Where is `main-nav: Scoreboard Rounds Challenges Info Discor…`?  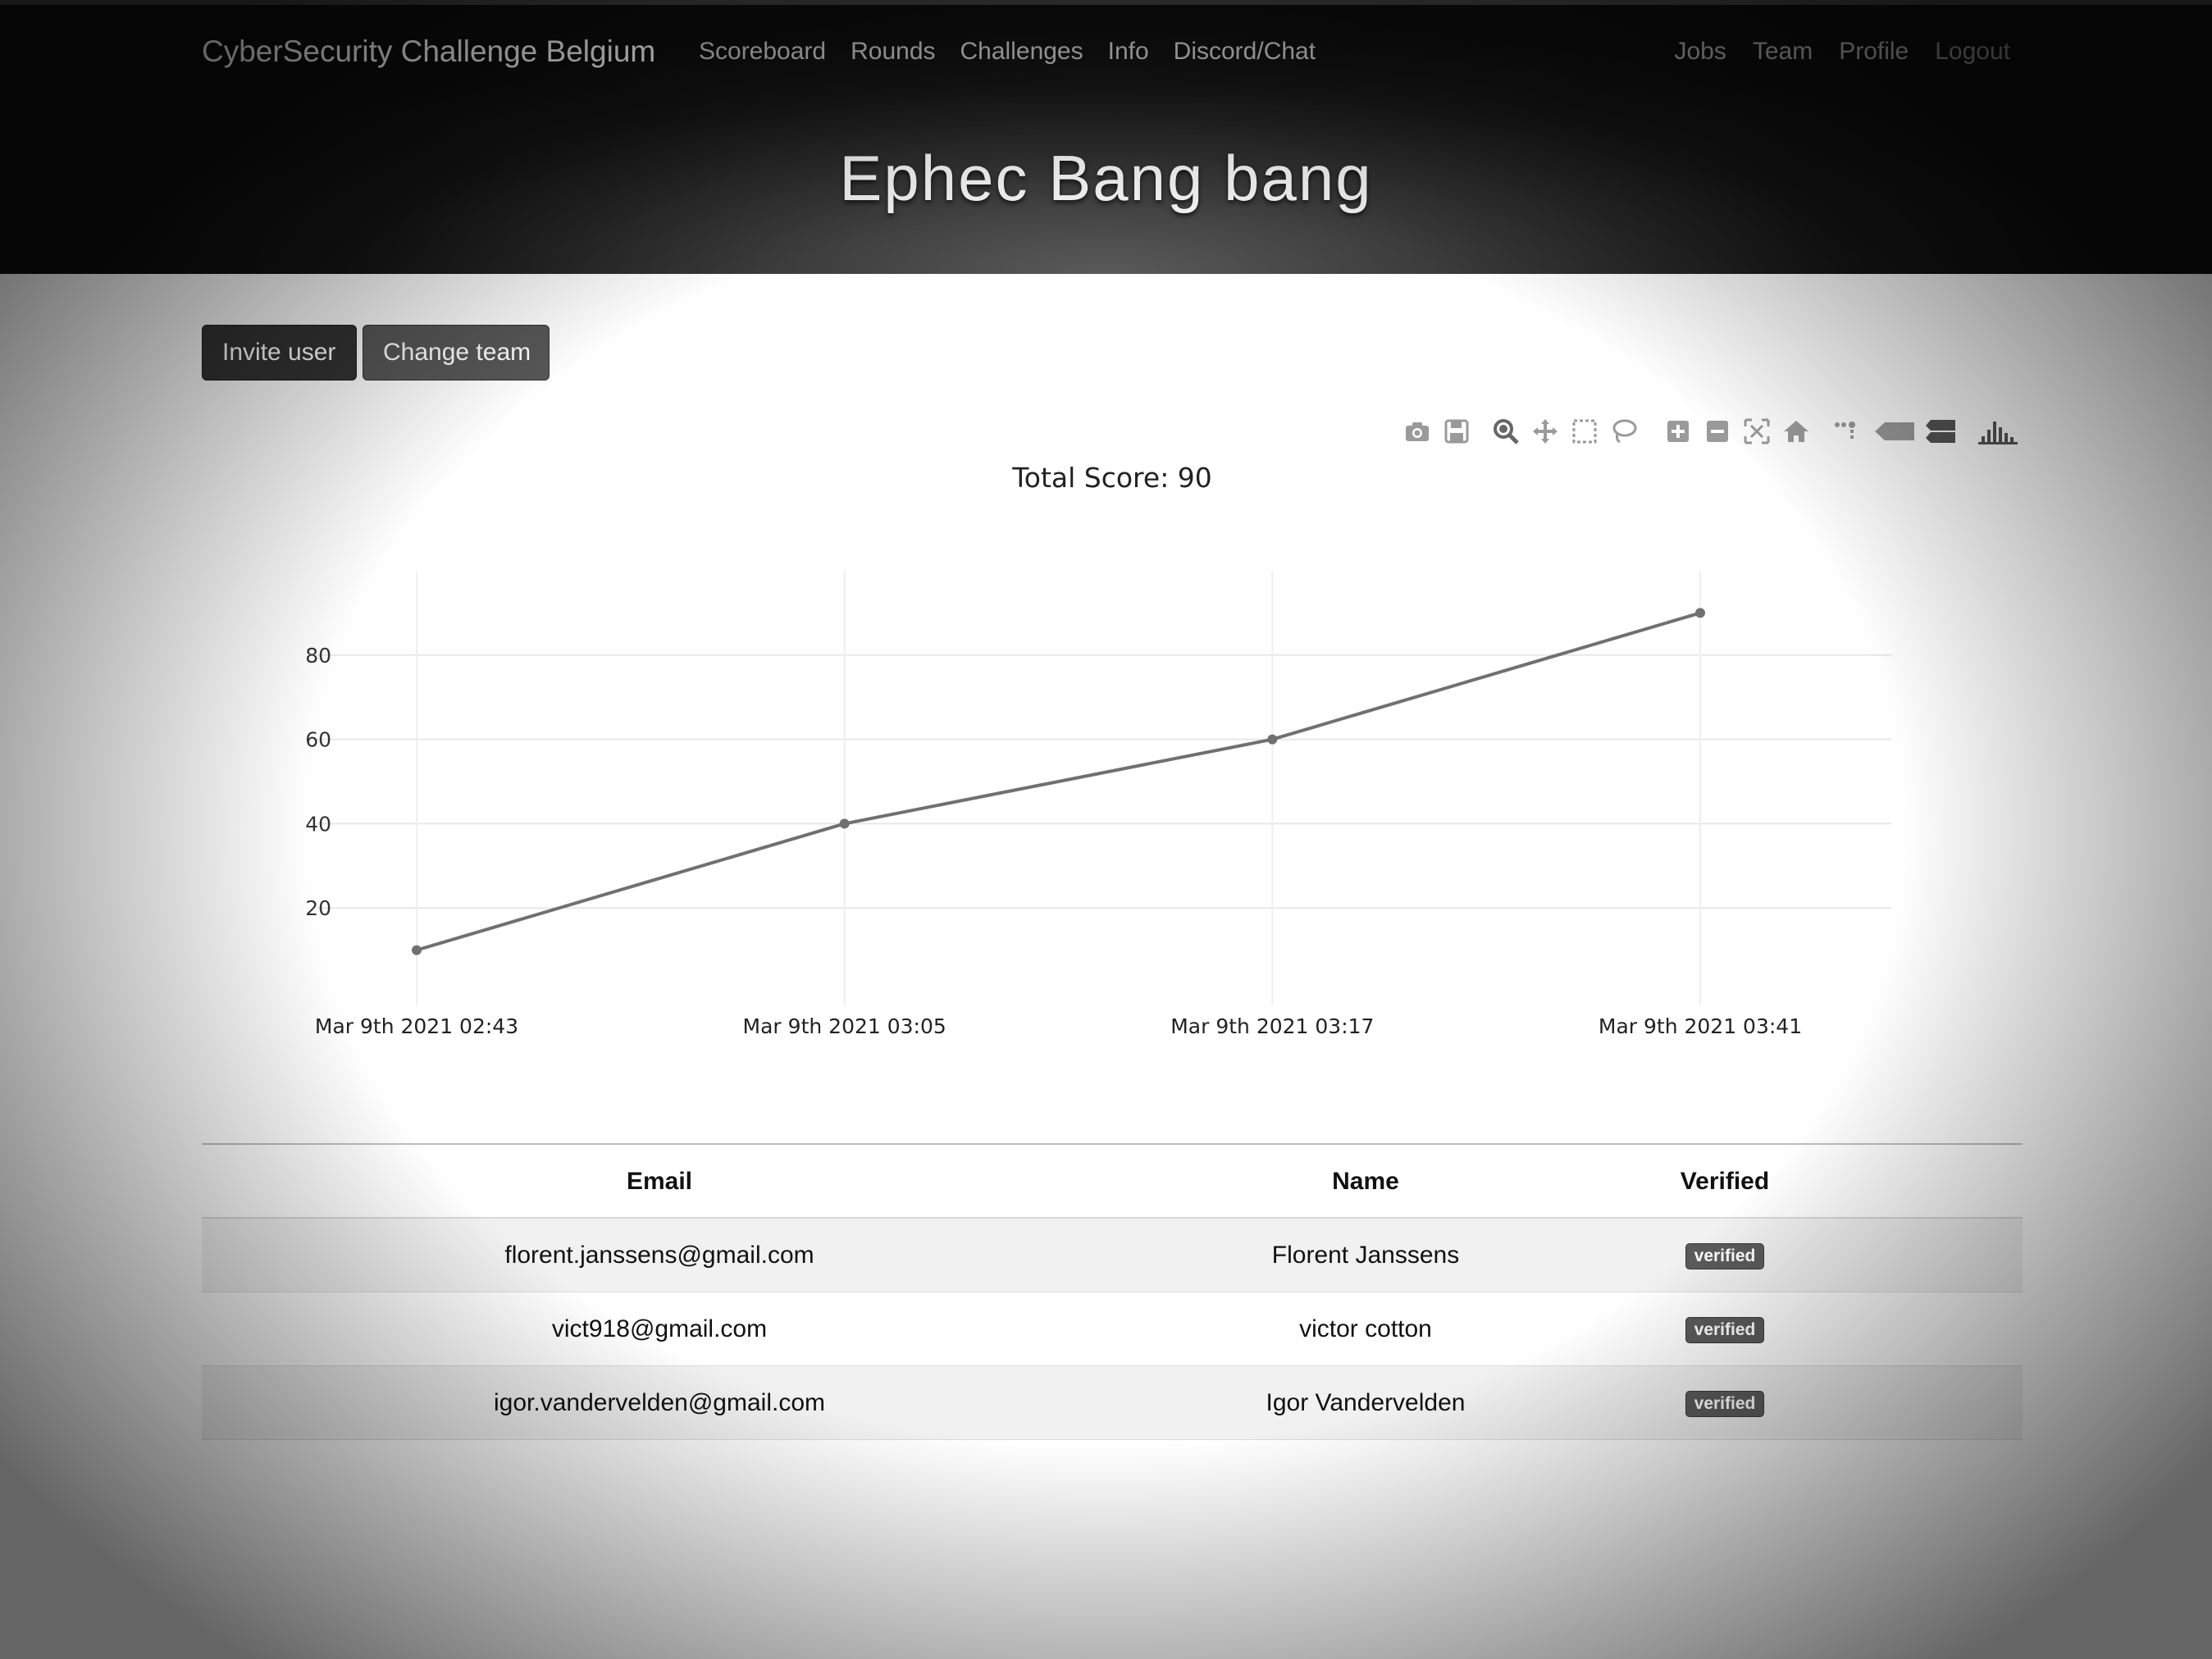
main-nav: Scoreboard Rounds Challenges Info Discor… is located at coordinates (1019, 52).